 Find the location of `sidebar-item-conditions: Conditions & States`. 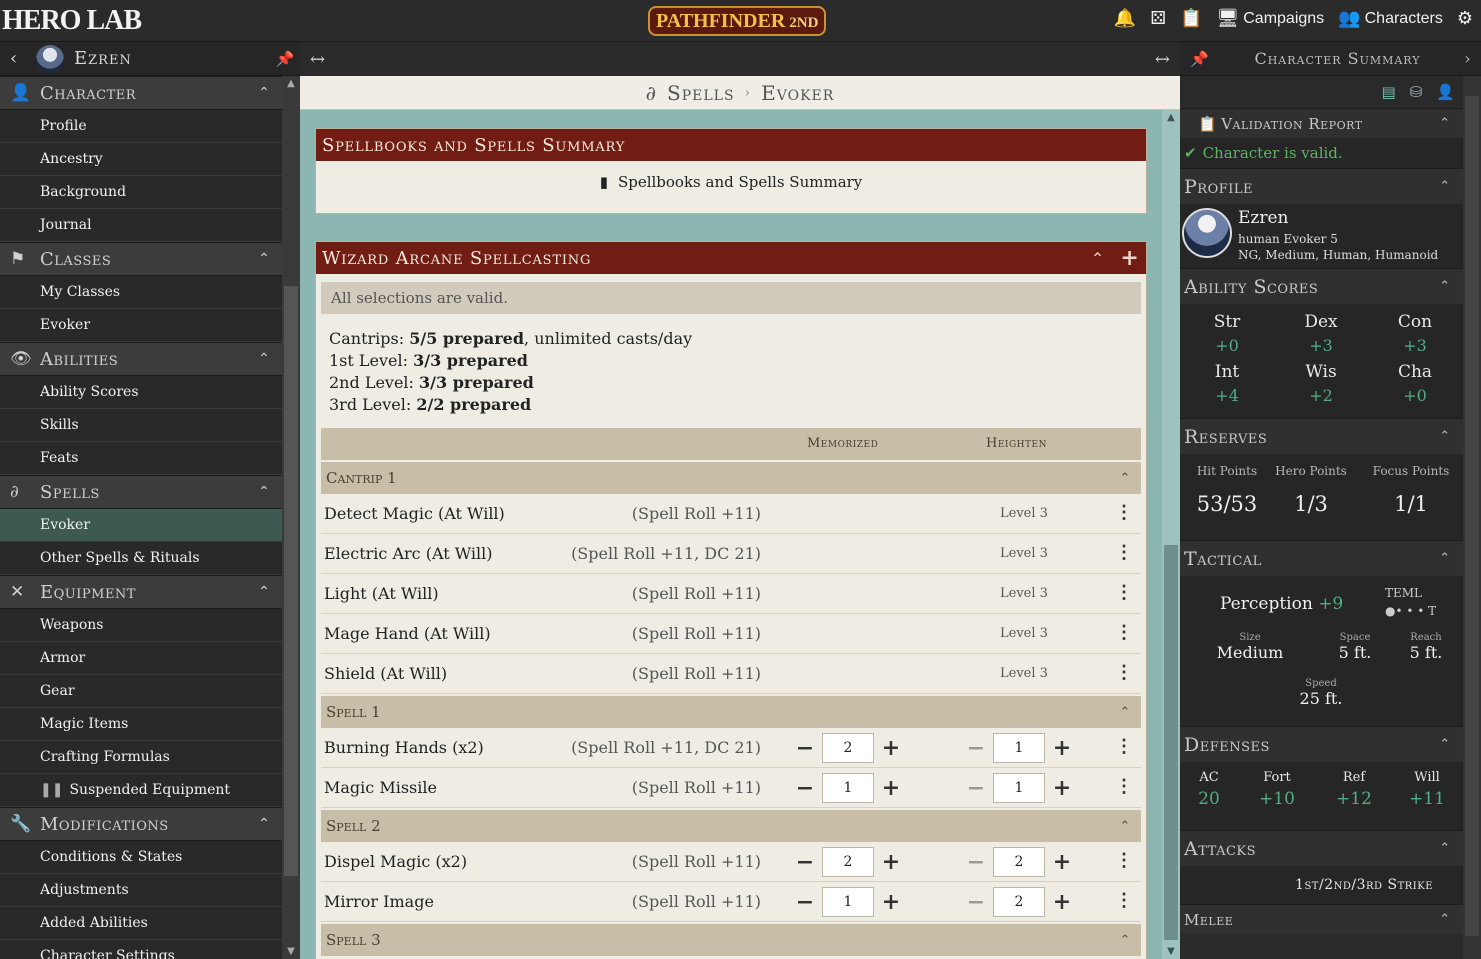

sidebar-item-conditions: Conditions & States is located at coordinates (141, 857).